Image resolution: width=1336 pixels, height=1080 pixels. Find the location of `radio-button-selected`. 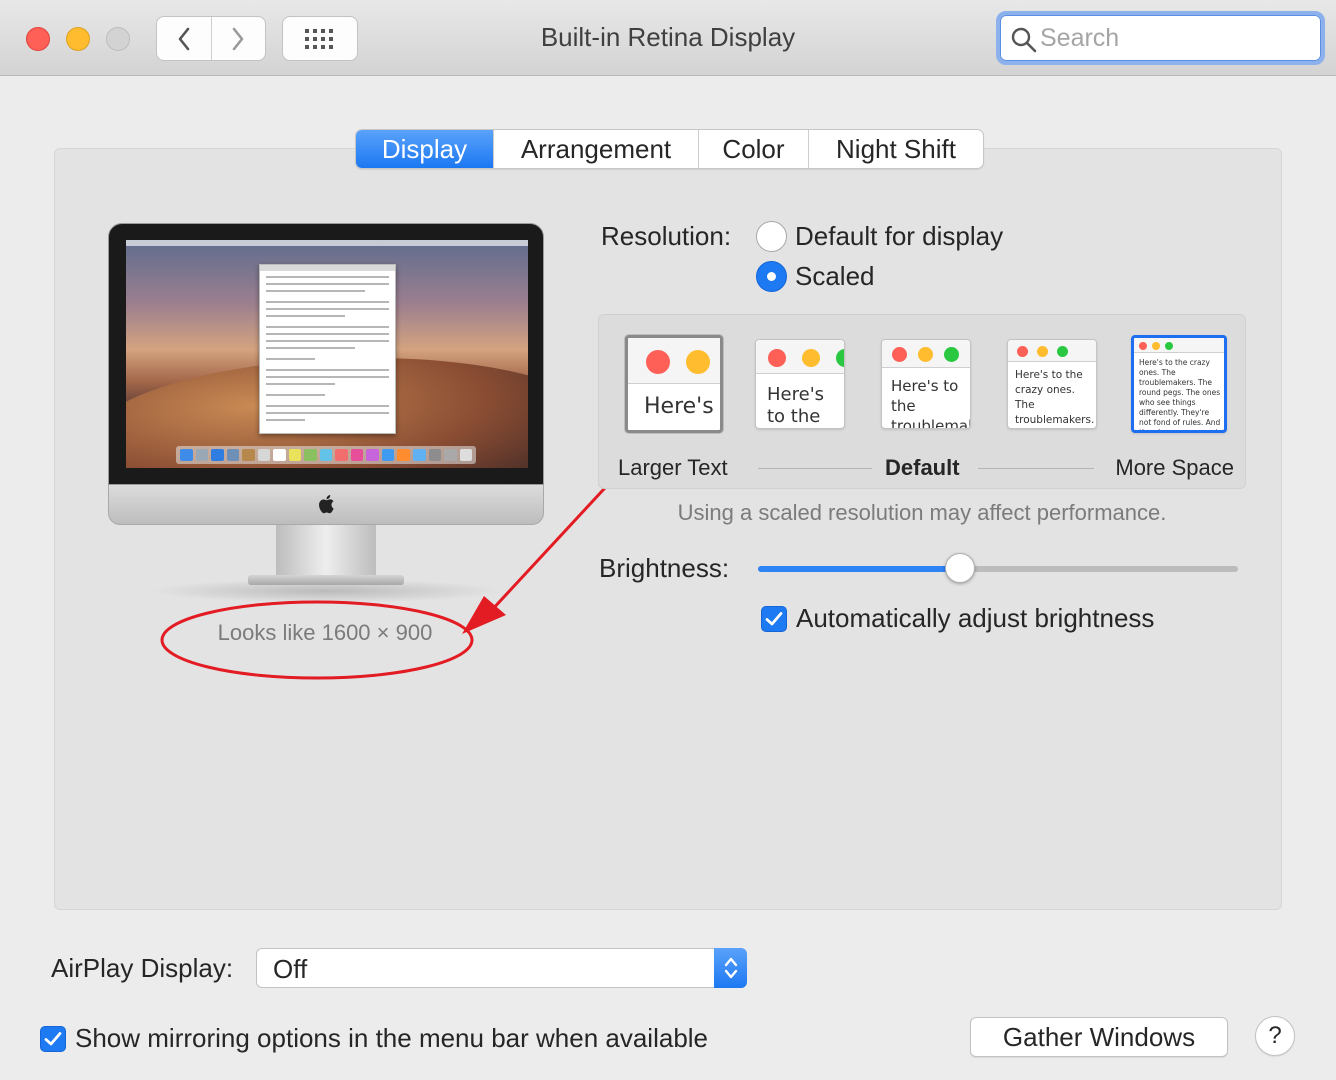

radio-button-selected is located at coordinates (771, 276).